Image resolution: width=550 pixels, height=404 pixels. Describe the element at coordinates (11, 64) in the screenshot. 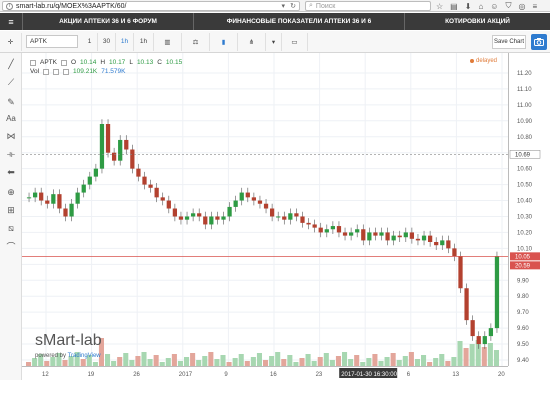

I see `trendline-icon: ╱` at that location.